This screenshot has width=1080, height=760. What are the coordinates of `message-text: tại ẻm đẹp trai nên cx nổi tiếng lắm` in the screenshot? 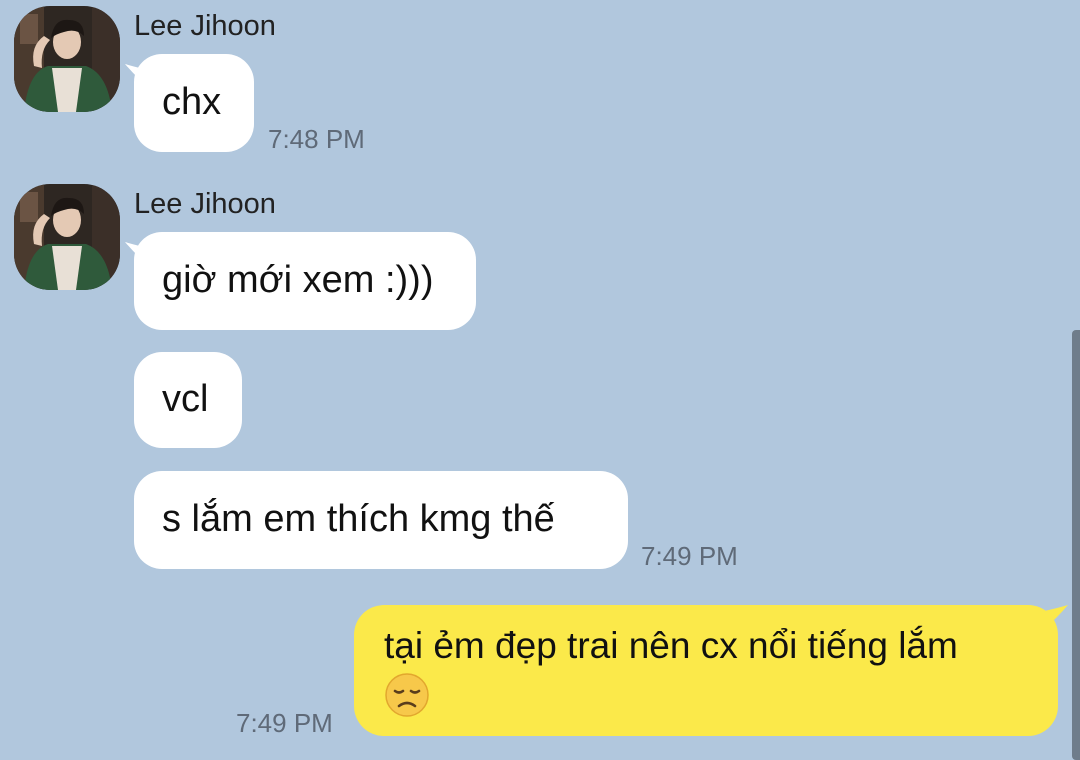 It's located at (671, 645).